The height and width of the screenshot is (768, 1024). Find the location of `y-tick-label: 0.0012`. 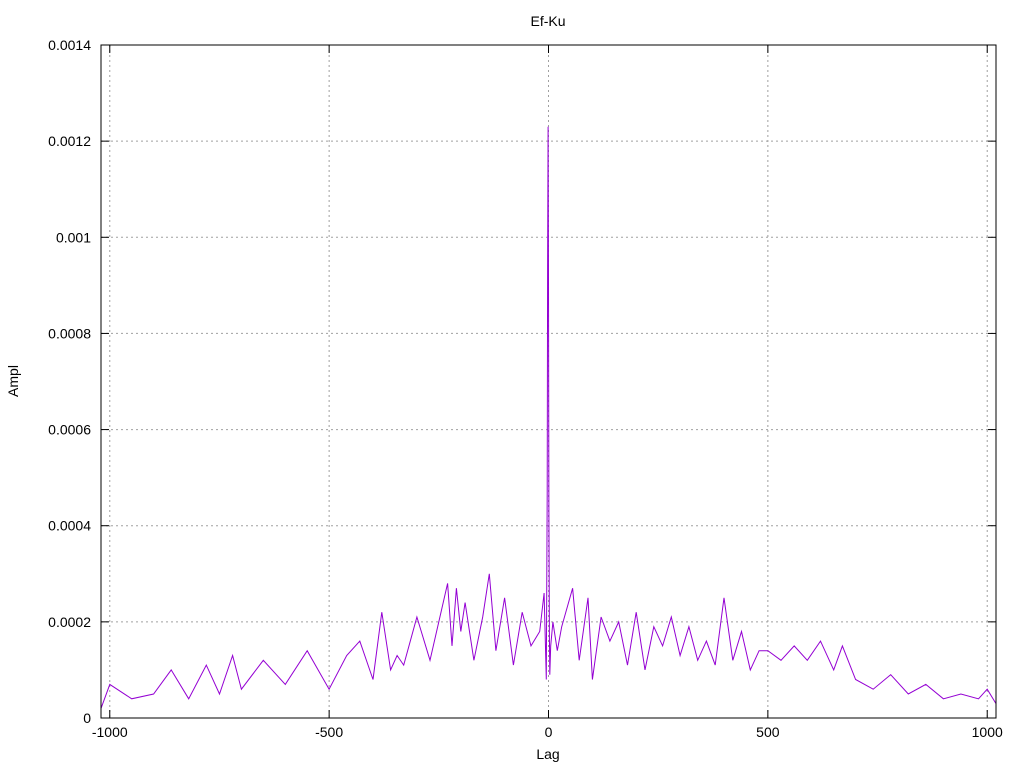

y-tick-label: 0.0012 is located at coordinates (69, 141).